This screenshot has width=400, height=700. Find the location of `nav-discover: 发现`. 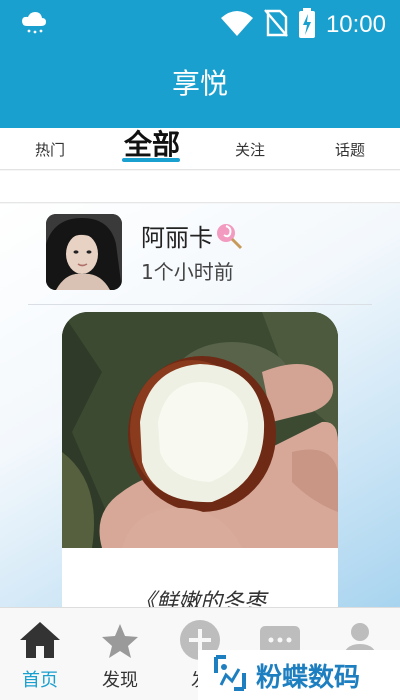

nav-discover: 发现 is located at coordinates (120, 654).